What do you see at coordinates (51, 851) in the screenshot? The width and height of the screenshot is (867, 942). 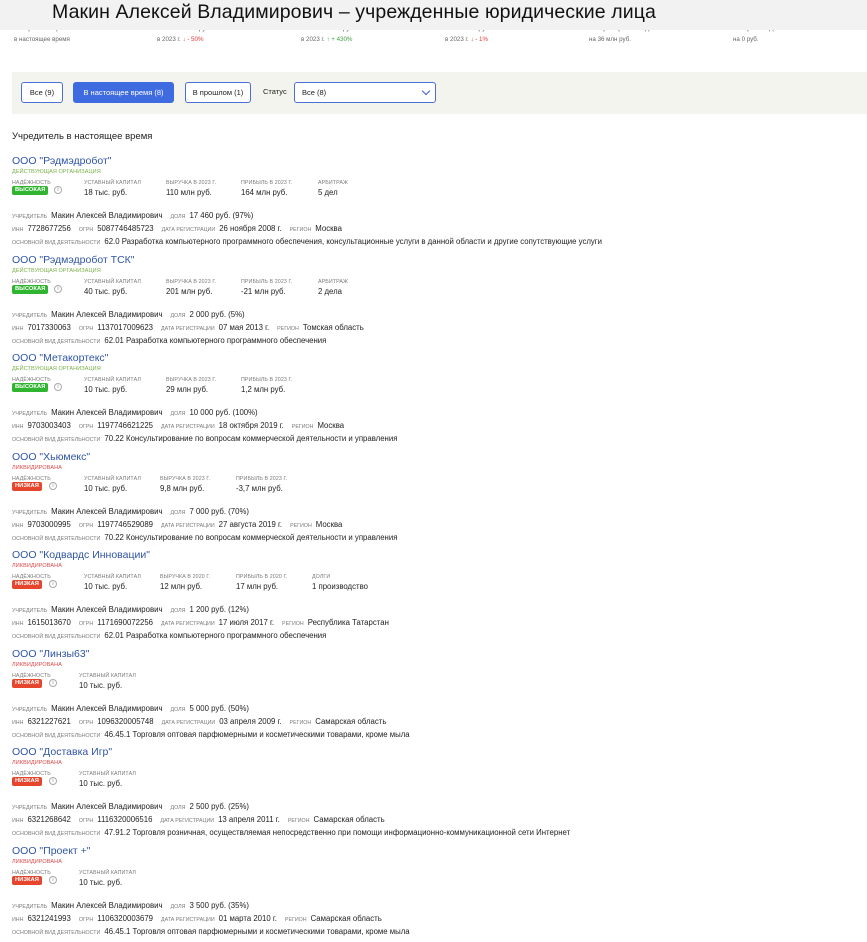 I see `org-name-link: ООО "Проект +"` at bounding box center [51, 851].